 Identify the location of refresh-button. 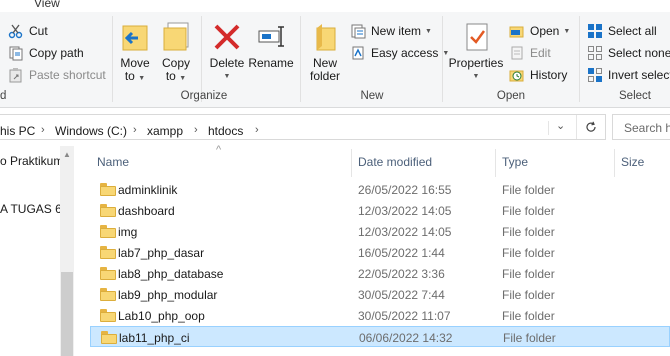
(590, 127).